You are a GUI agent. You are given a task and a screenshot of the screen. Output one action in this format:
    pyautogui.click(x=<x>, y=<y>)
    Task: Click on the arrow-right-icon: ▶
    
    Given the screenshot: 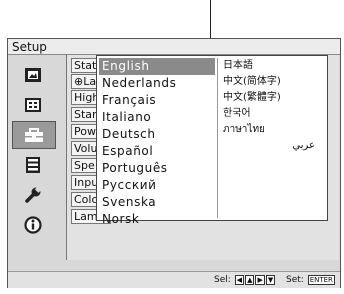 What is the action you would take?
    pyautogui.click(x=260, y=279)
    